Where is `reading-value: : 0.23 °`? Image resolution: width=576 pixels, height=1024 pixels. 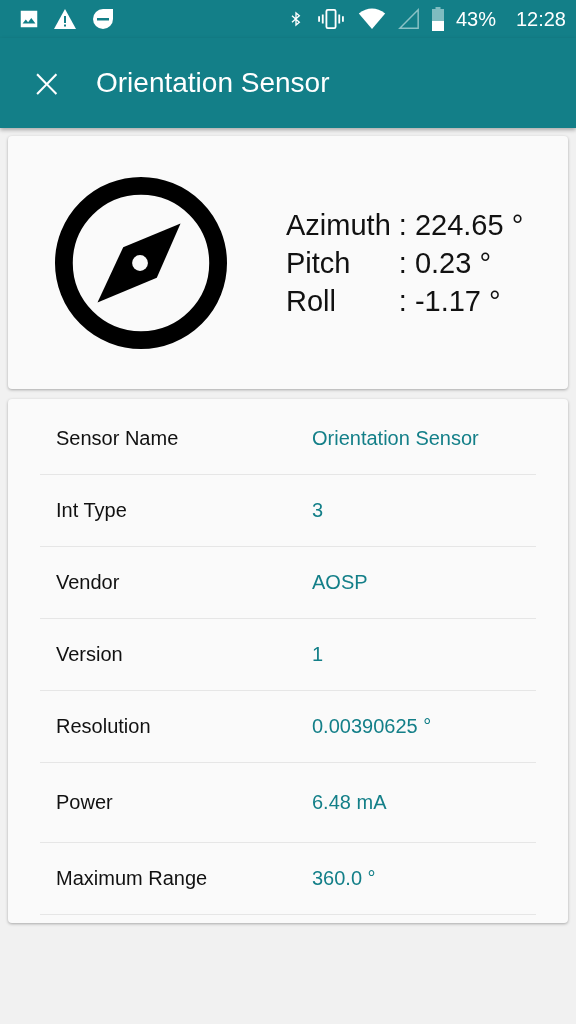 reading-value: : 0.23 ° is located at coordinates (445, 263).